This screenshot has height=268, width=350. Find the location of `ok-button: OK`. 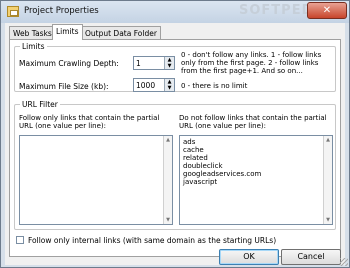

ok-button: OK is located at coordinates (249, 257).